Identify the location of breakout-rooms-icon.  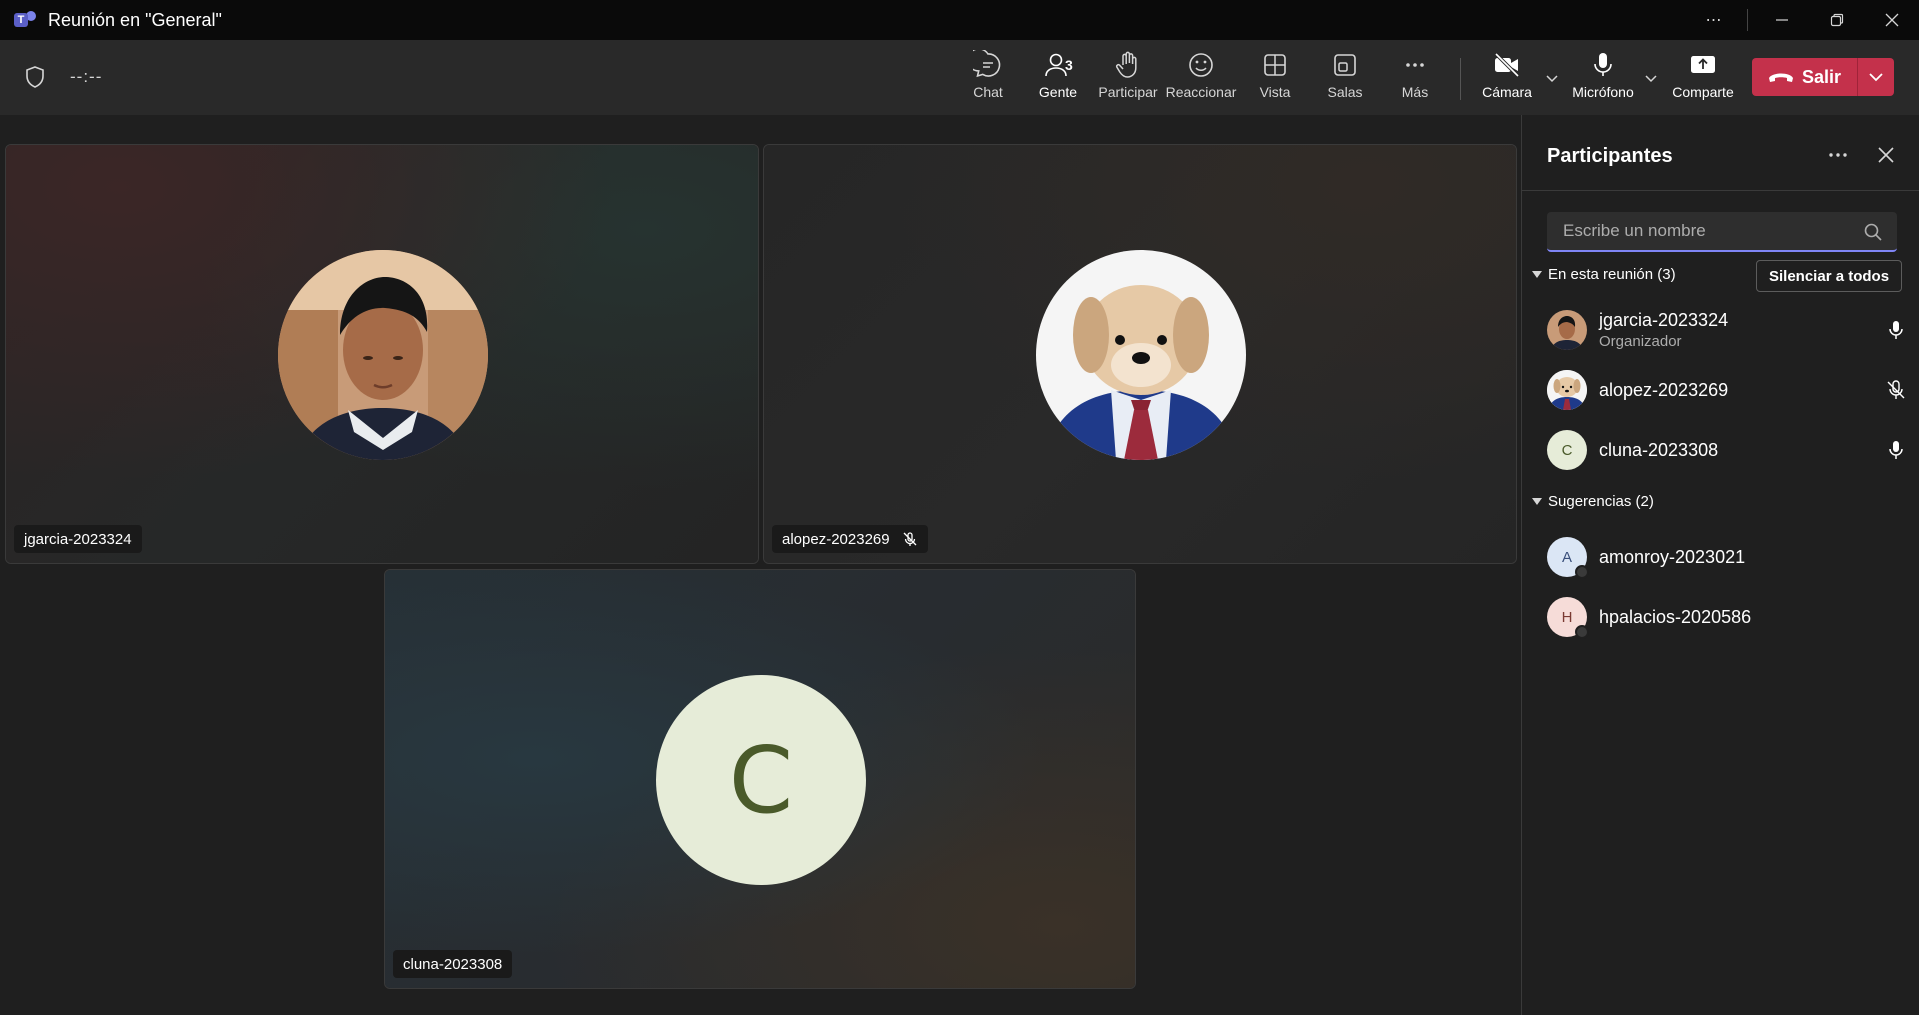
(1345, 65).